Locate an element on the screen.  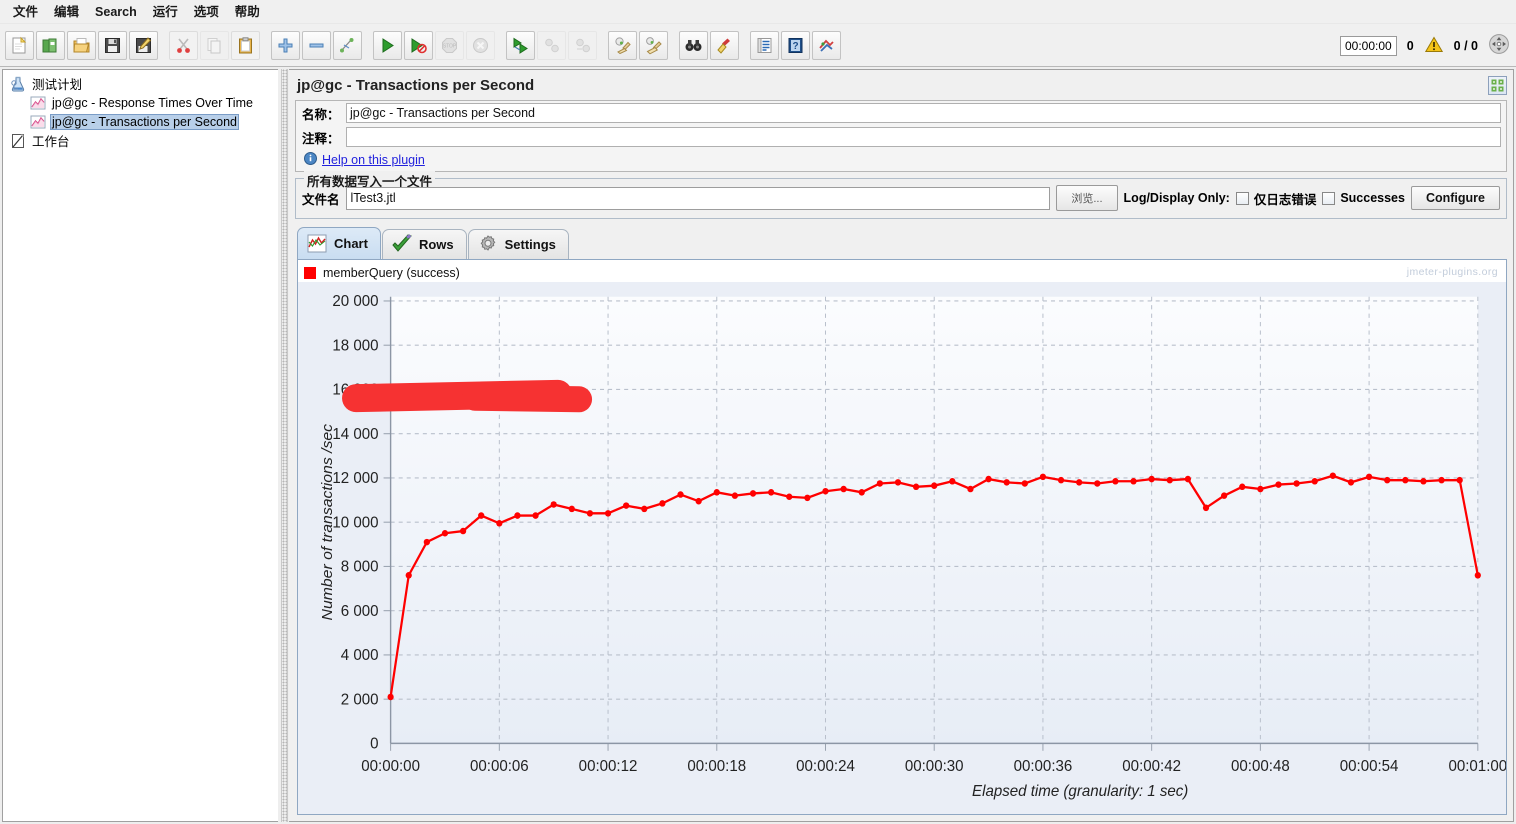
name-input: jp@gc - Transactions per Second is located at coordinates (923, 113).